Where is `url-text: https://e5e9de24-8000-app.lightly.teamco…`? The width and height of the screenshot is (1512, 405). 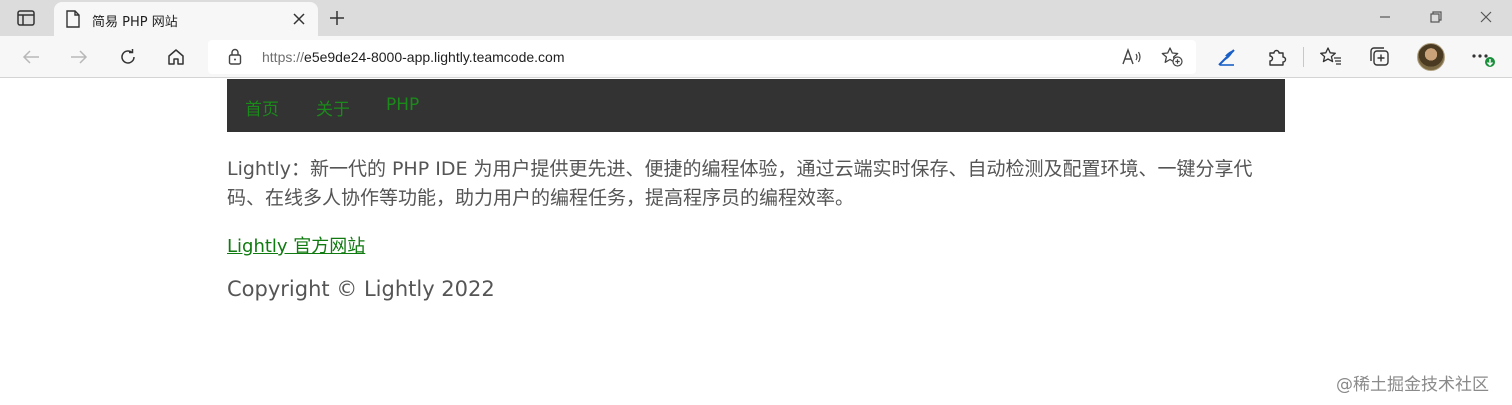 url-text: https://e5e9de24-8000-app.lightly.teamco… is located at coordinates (413, 57).